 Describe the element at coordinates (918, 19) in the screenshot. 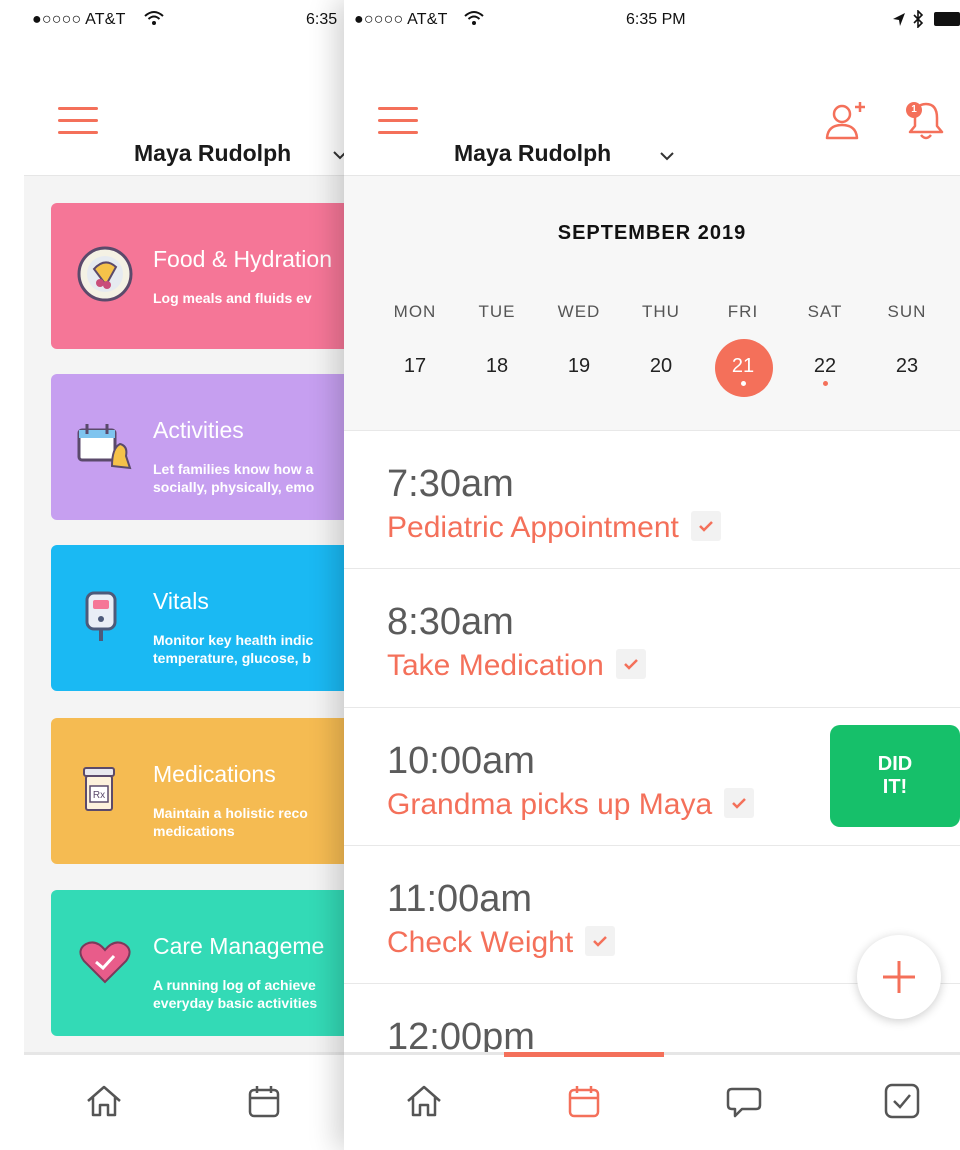

I see `bluetooth-icon` at that location.